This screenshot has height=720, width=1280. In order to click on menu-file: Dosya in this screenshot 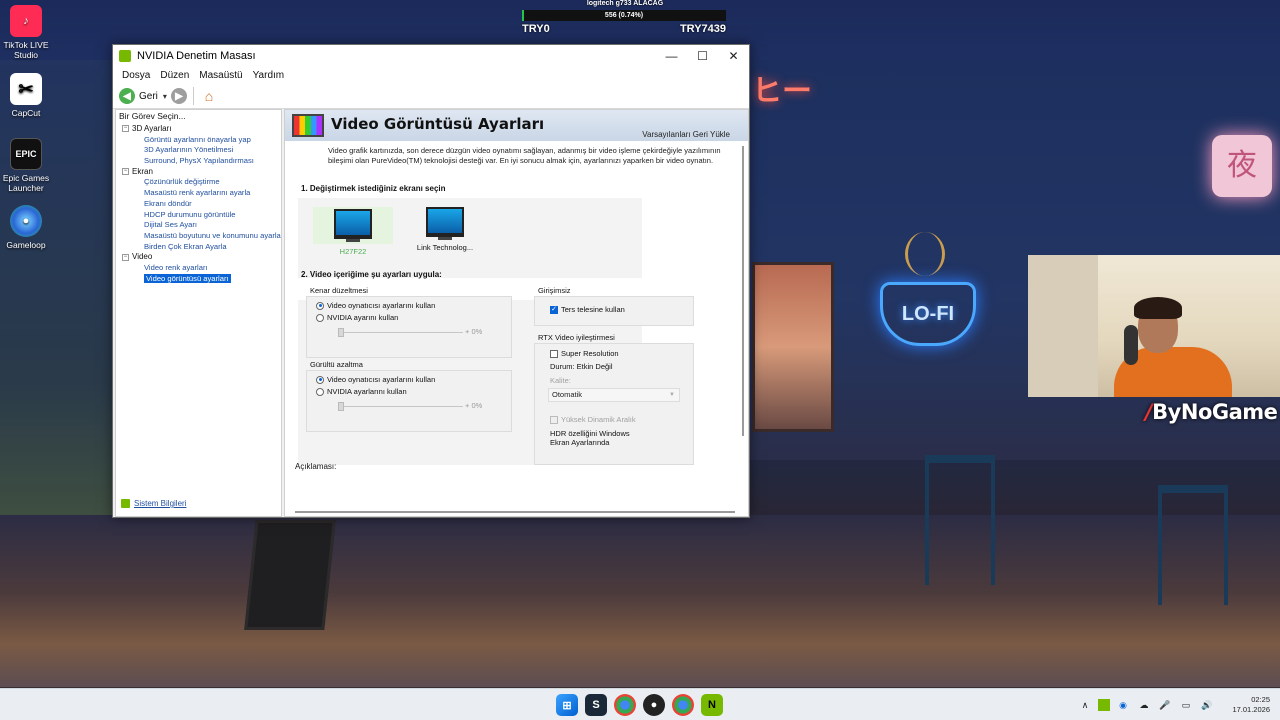, I will do `click(136, 75)`.